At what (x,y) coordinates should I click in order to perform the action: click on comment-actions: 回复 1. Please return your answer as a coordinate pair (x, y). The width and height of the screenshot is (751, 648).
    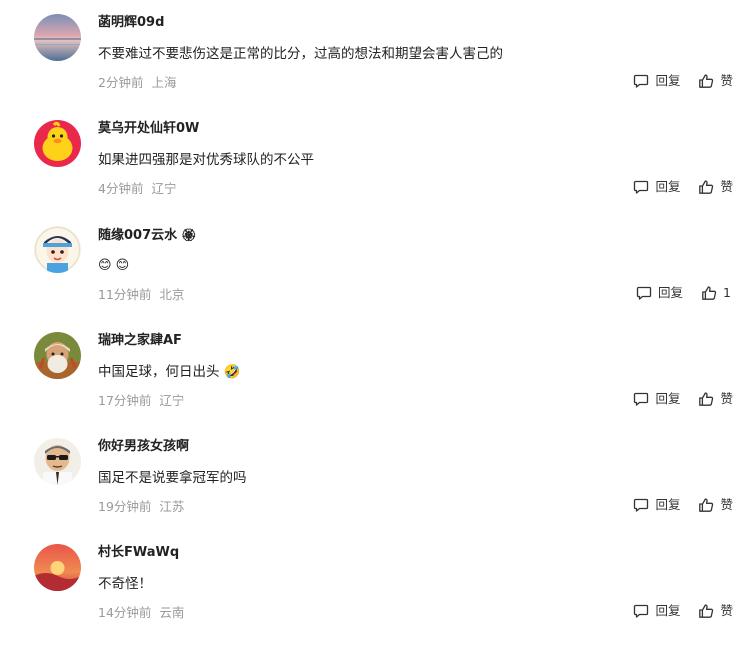
    Looking at the image, I should click on (683, 293).